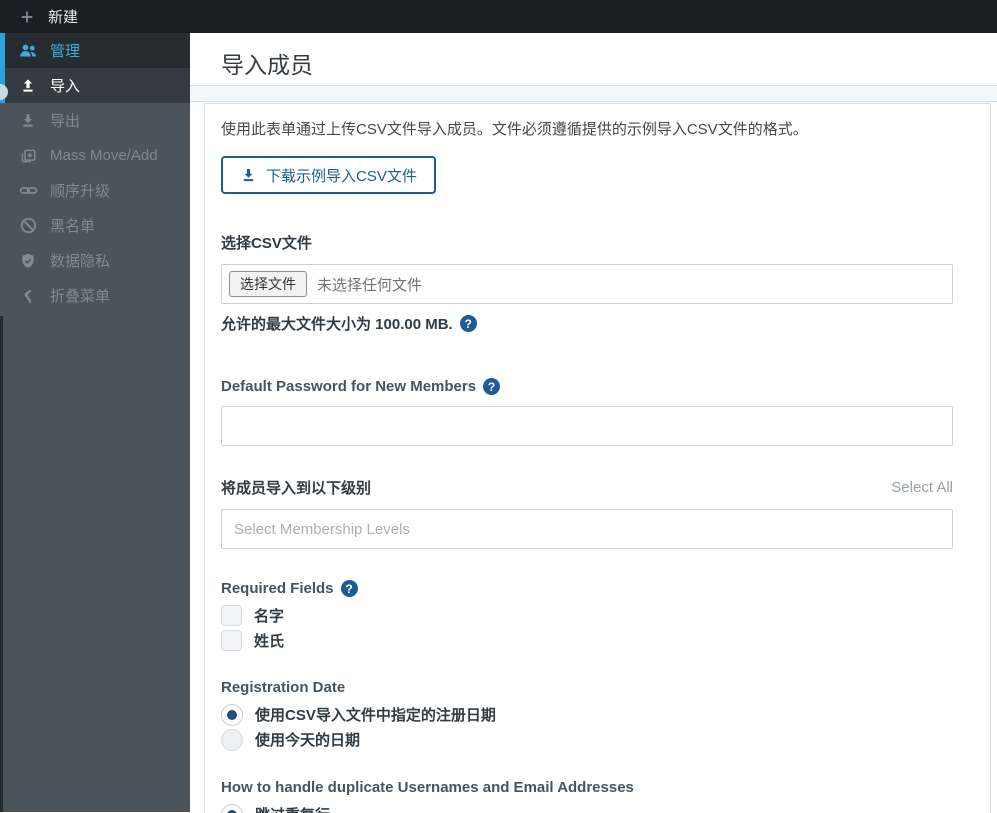 This screenshot has width=997, height=813. Describe the element at coordinates (28, 190) in the screenshot. I see `link-icon` at that location.